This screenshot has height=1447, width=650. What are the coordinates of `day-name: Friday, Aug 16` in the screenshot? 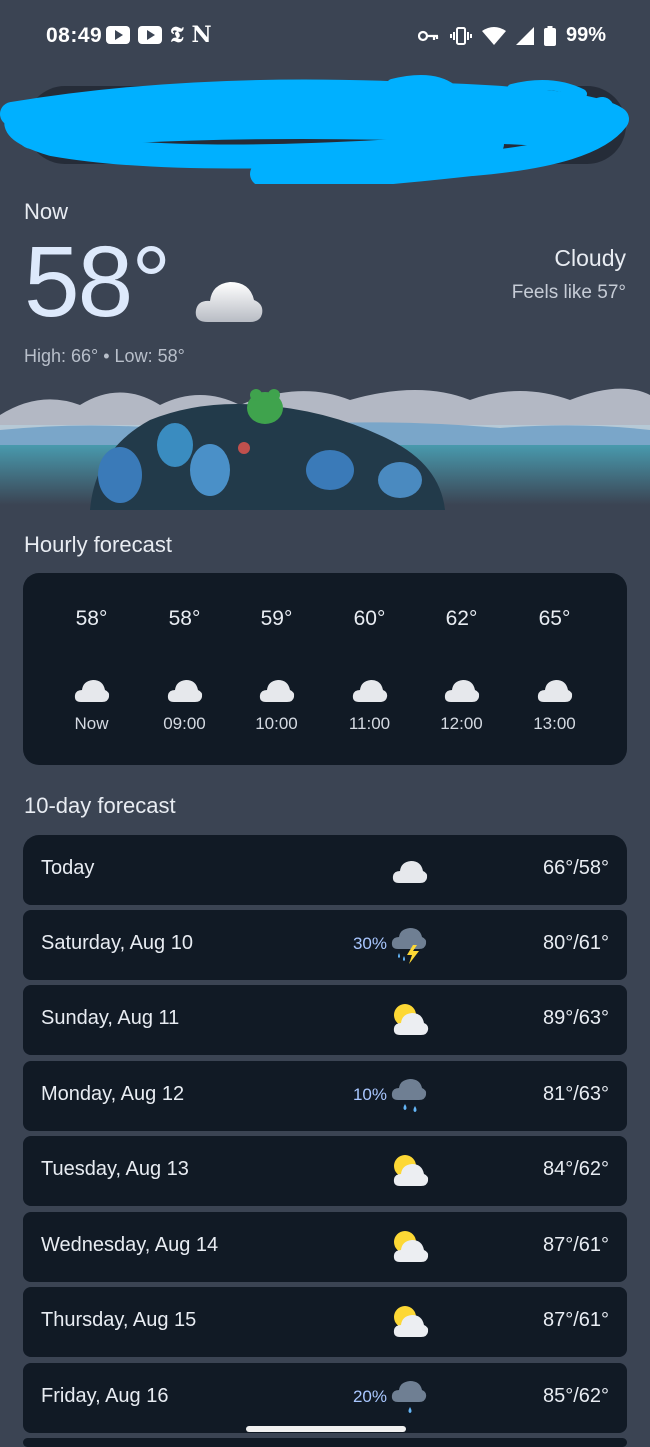 It's located at (105, 1396).